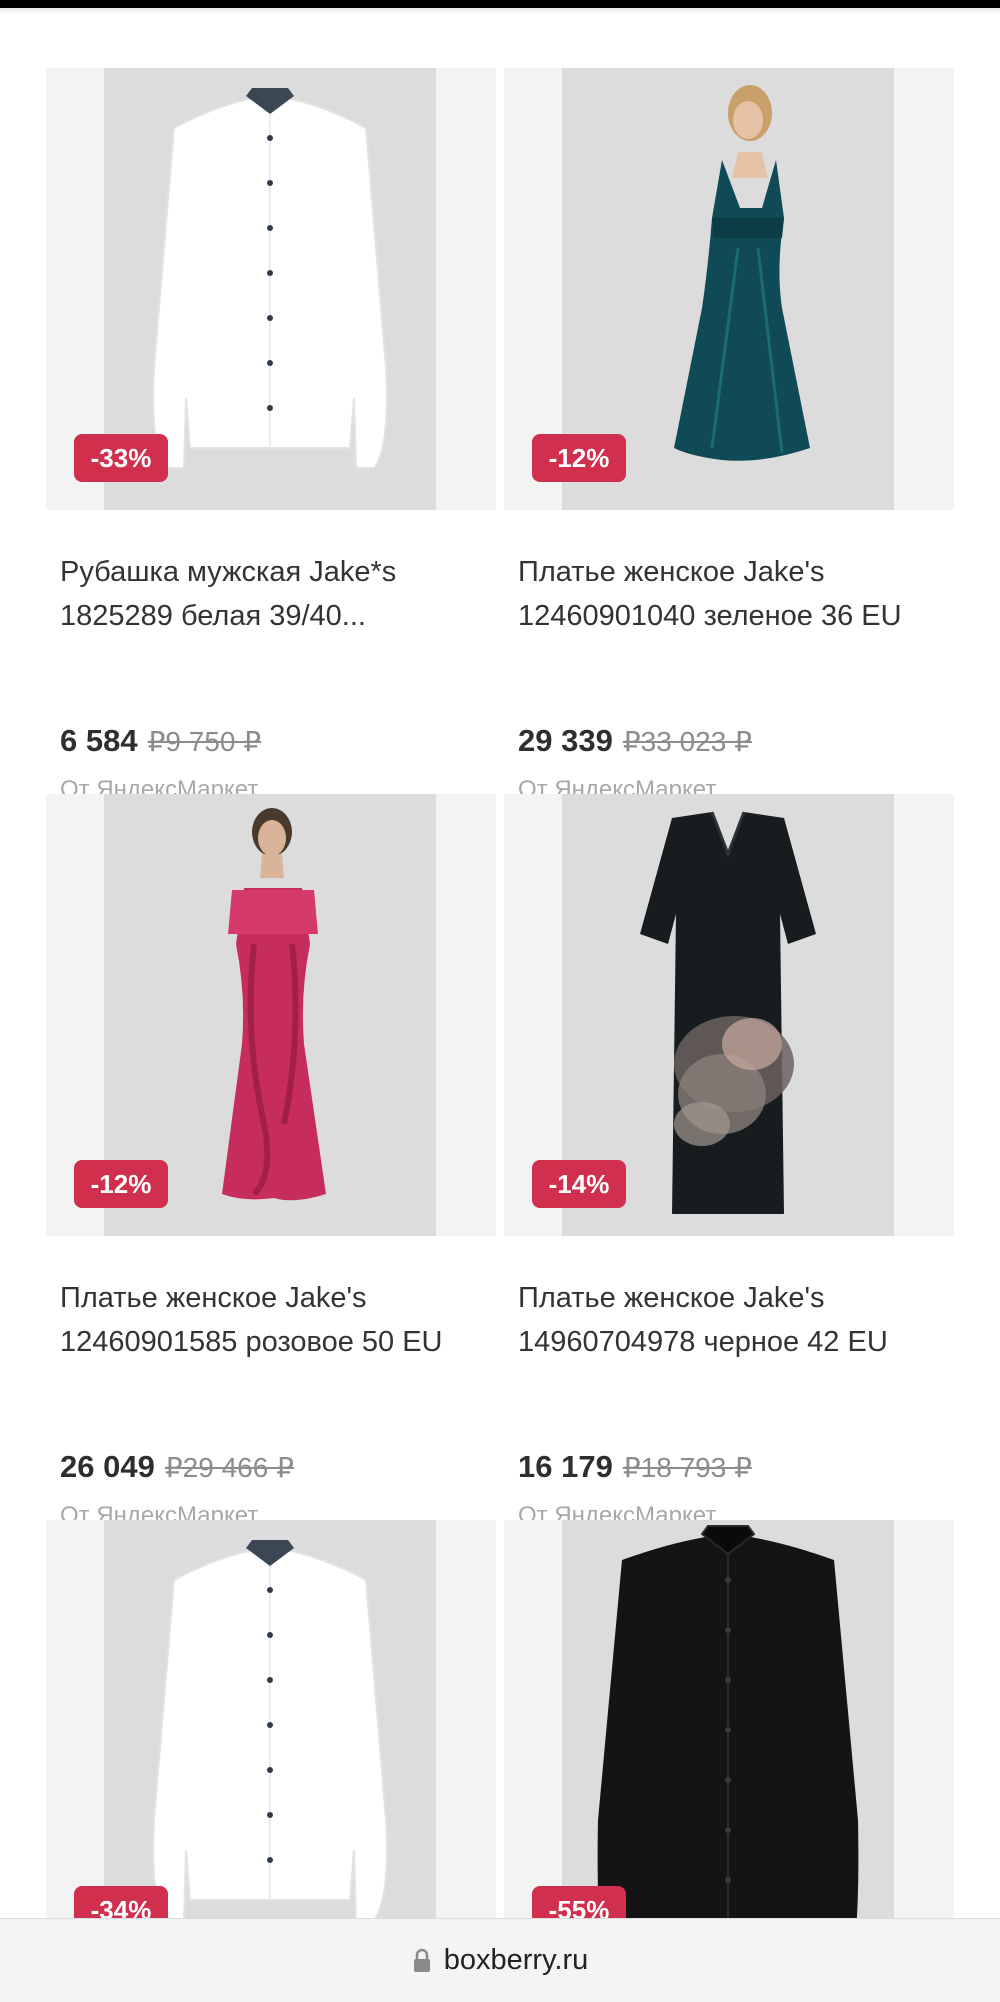 This screenshot has height=2002, width=1000. I want to click on price-row: 16 179 ₽18 793 ₽, so click(635, 1467).